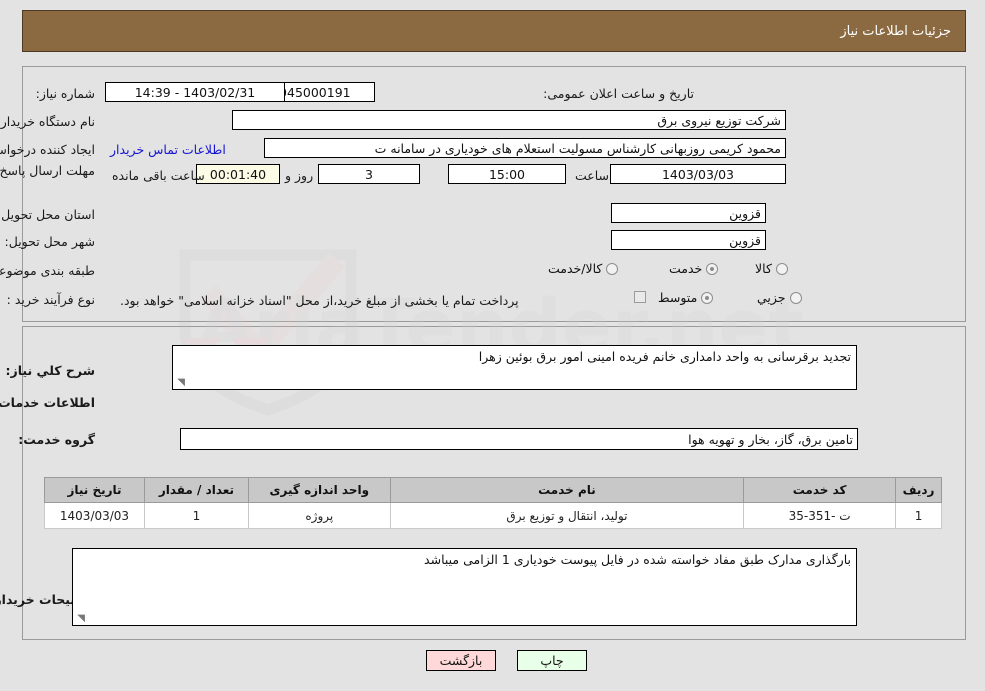 The image size is (985, 691). What do you see at coordinates (763, 268) in the screenshot?
I see `category-option-label-0: کالا` at bounding box center [763, 268].